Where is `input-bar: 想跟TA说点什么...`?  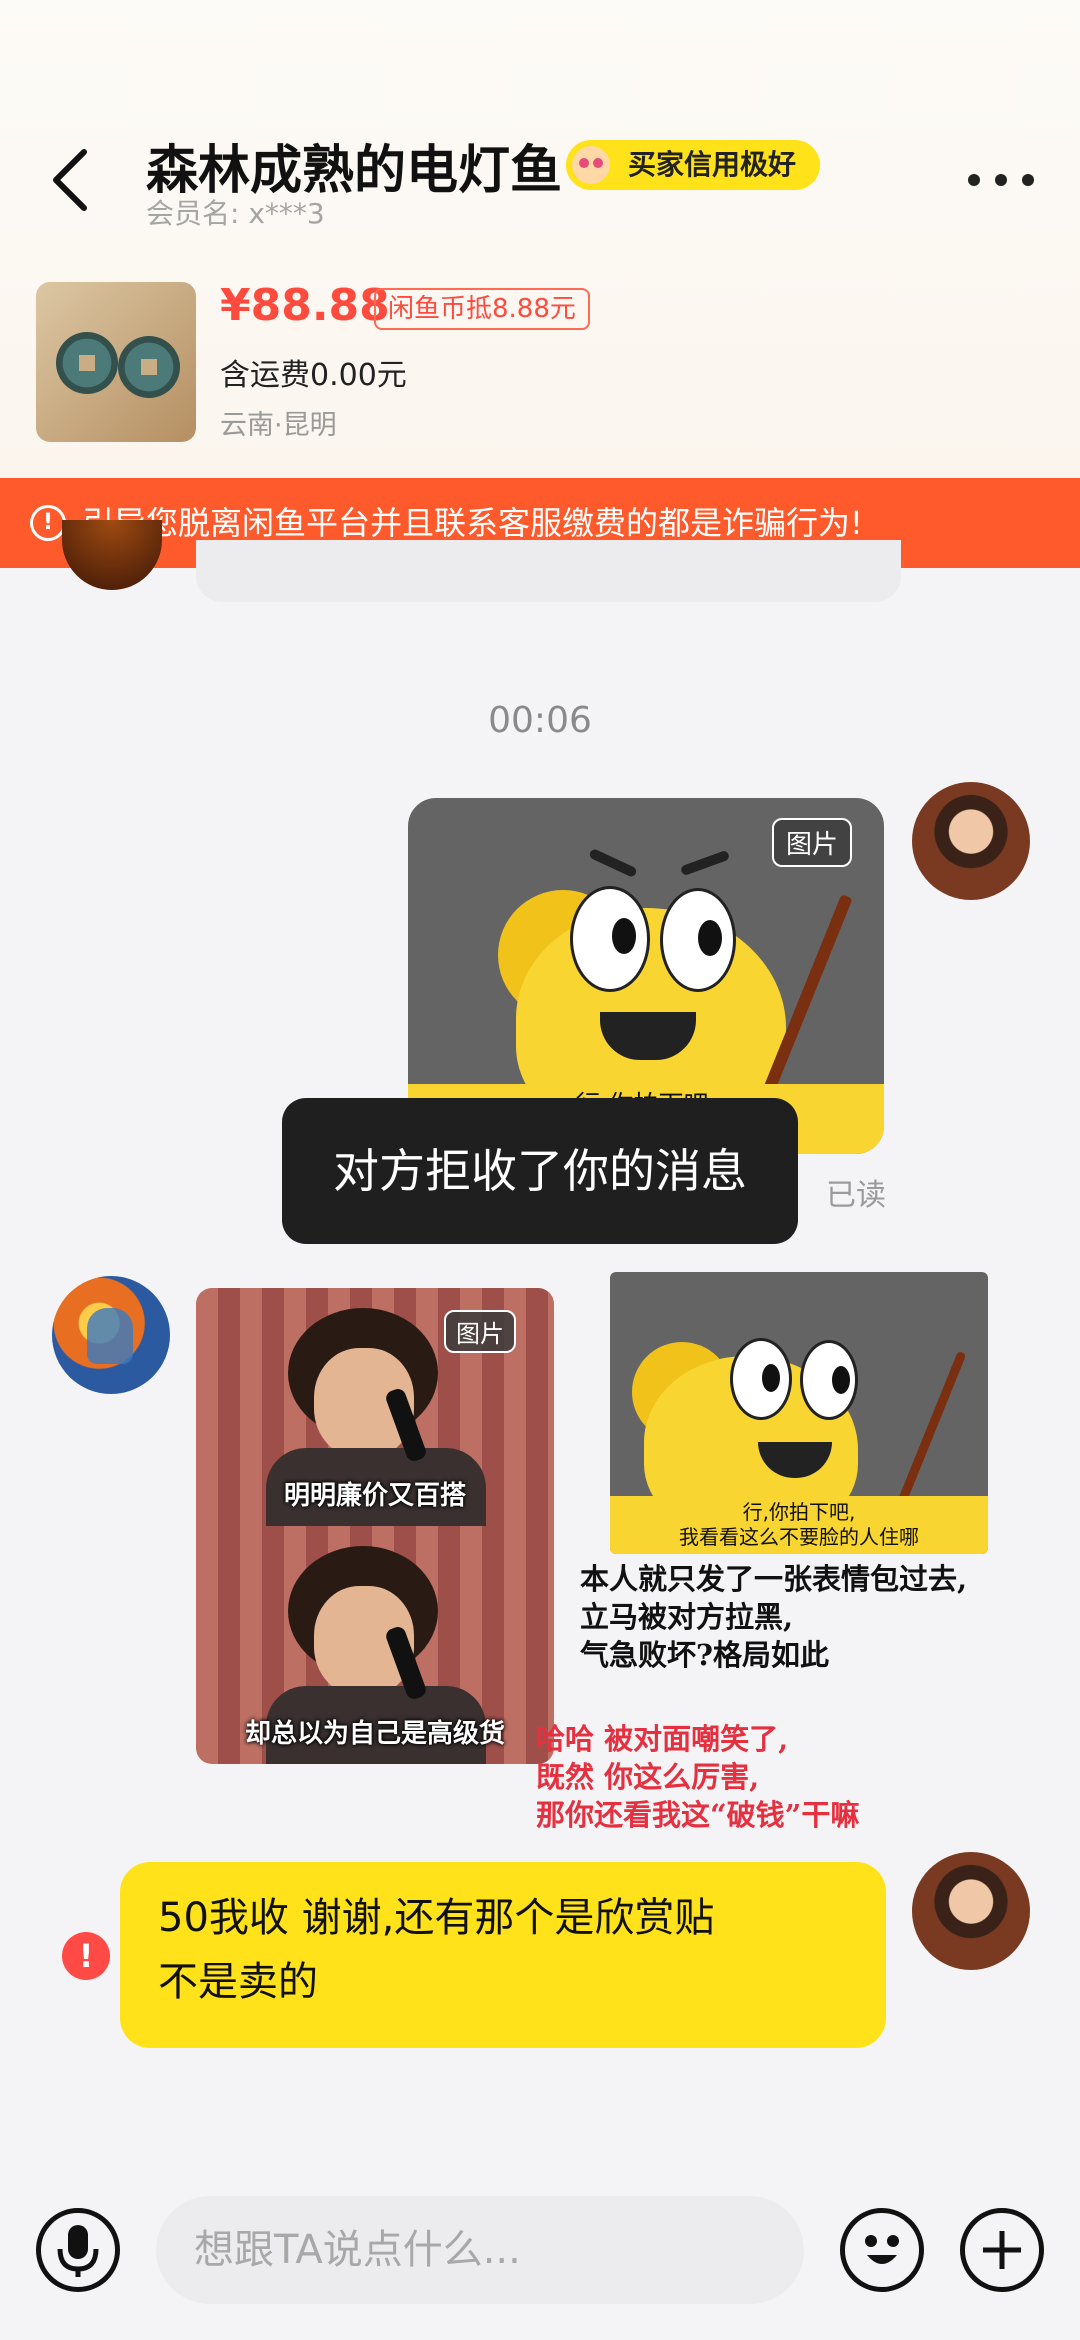
input-bar: 想跟TA说点什么... is located at coordinates (540, 2260).